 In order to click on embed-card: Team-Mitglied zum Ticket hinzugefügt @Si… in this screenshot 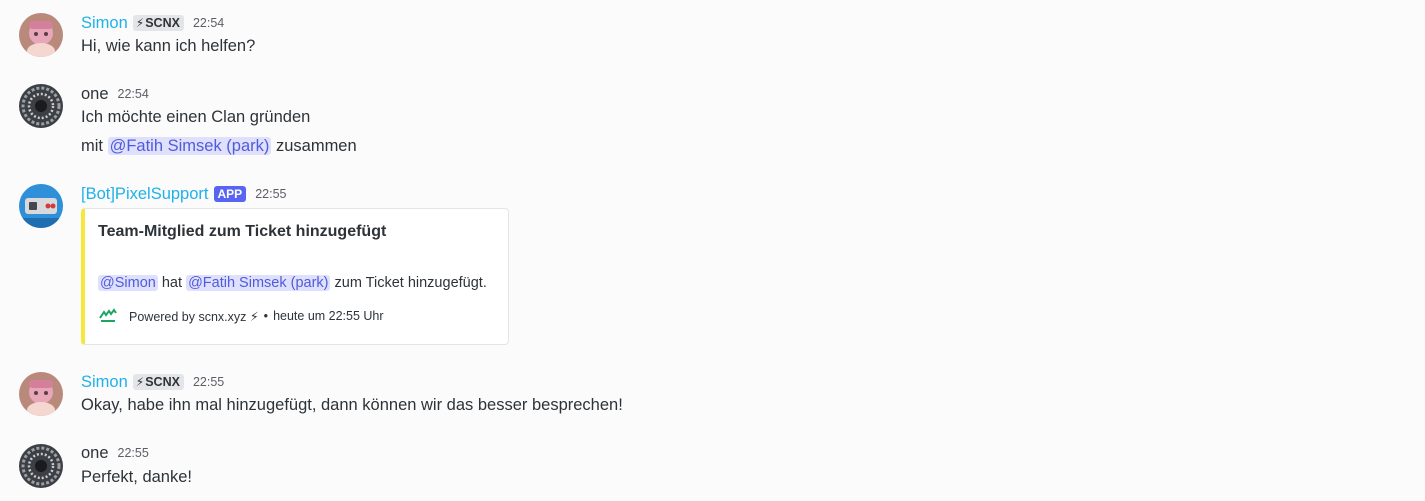, I will do `click(295, 276)`.